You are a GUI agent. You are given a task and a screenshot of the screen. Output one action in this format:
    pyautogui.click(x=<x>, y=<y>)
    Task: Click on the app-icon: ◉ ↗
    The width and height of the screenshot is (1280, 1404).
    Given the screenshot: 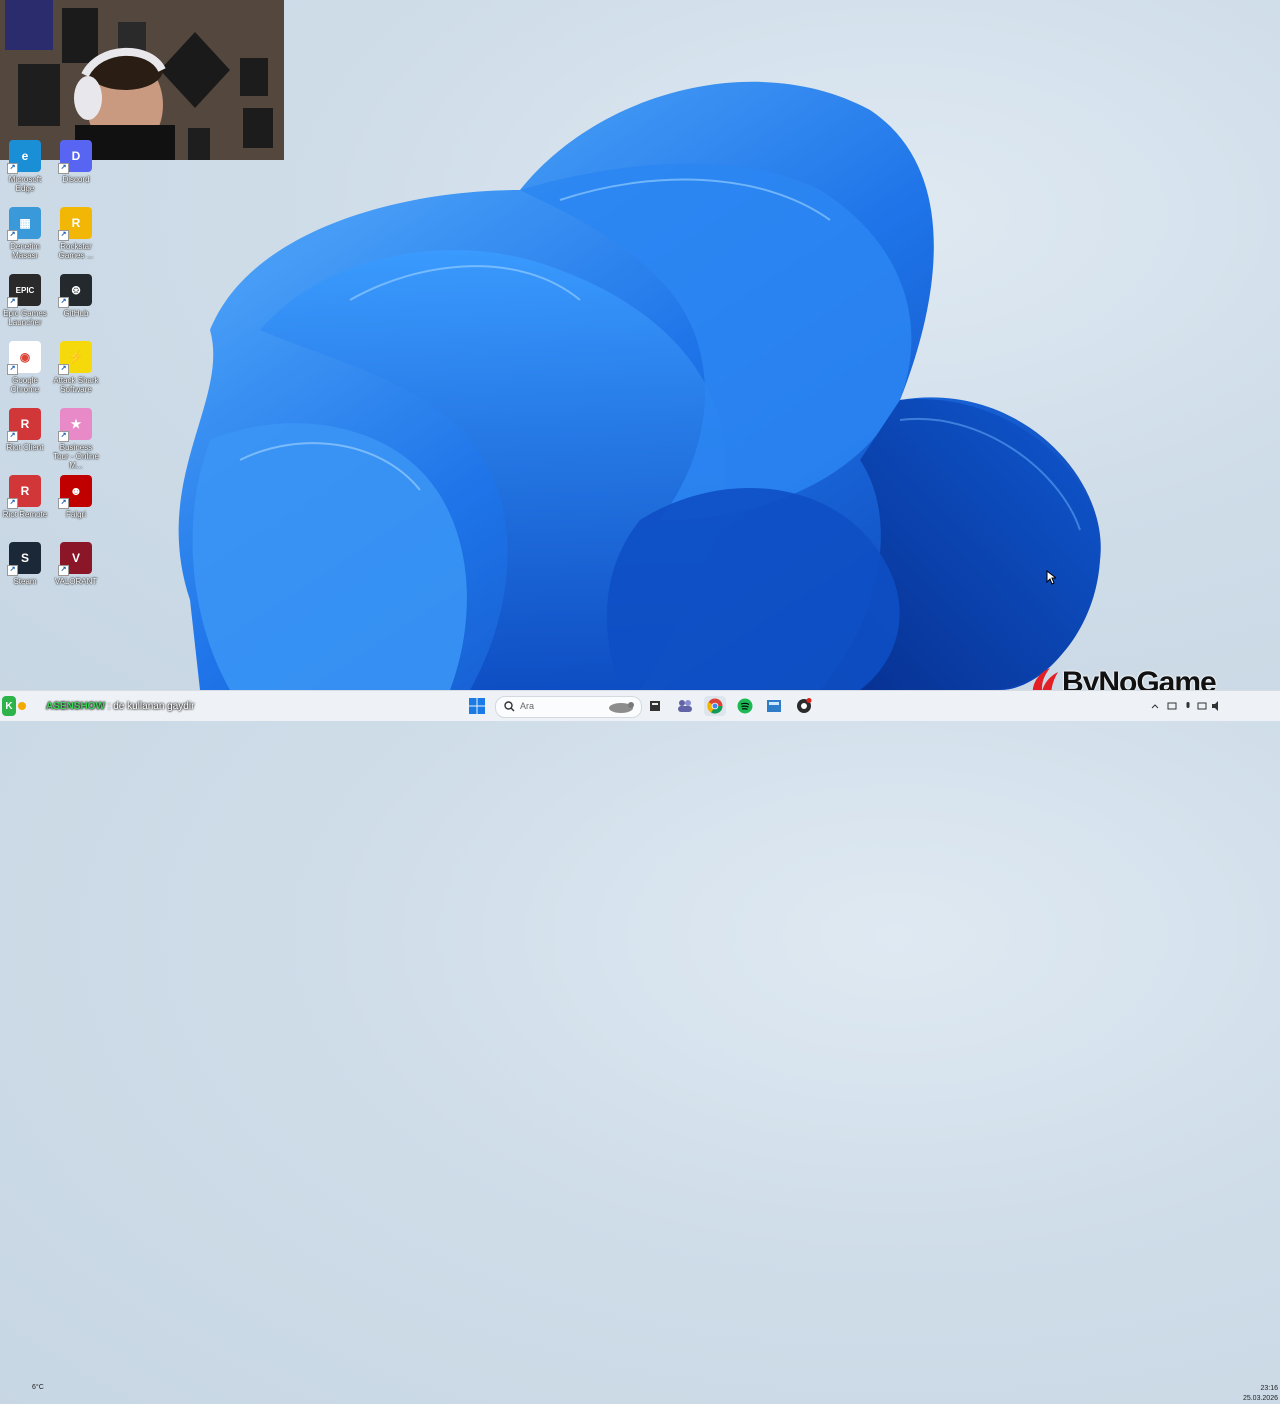 What is the action you would take?
    pyautogui.click(x=24, y=358)
    